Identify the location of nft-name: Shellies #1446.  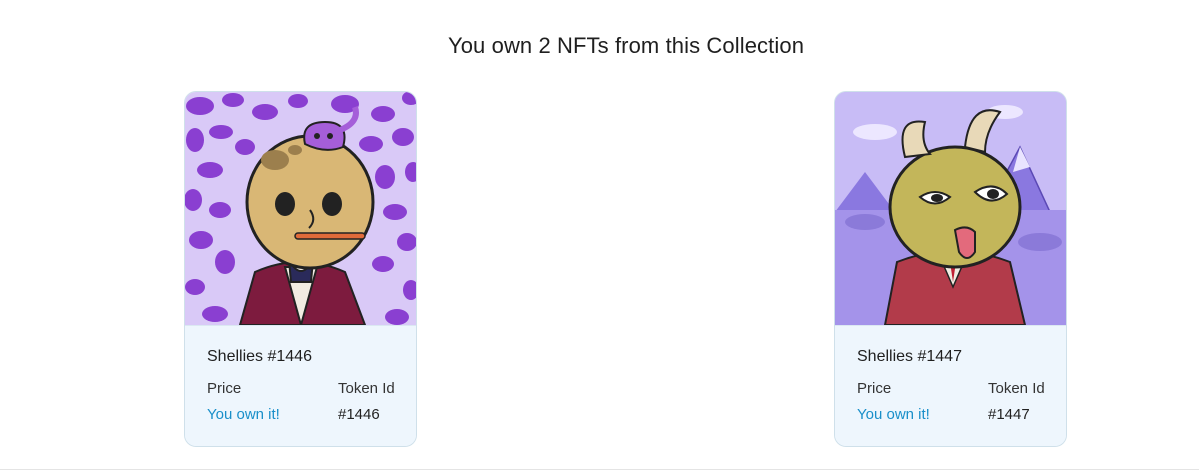
(259, 356).